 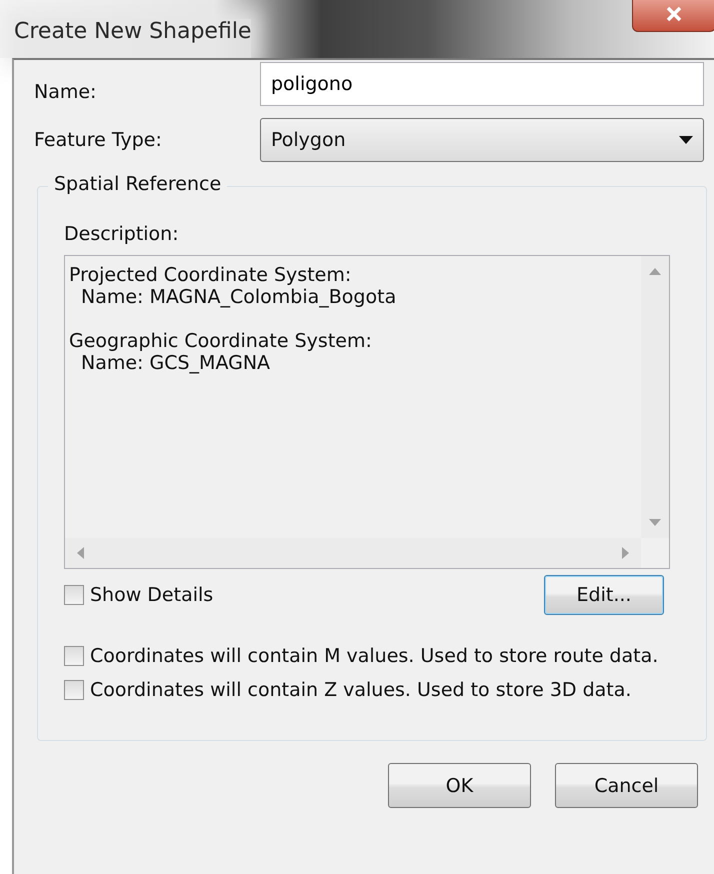 I want to click on name-field: poligono, so click(x=482, y=84).